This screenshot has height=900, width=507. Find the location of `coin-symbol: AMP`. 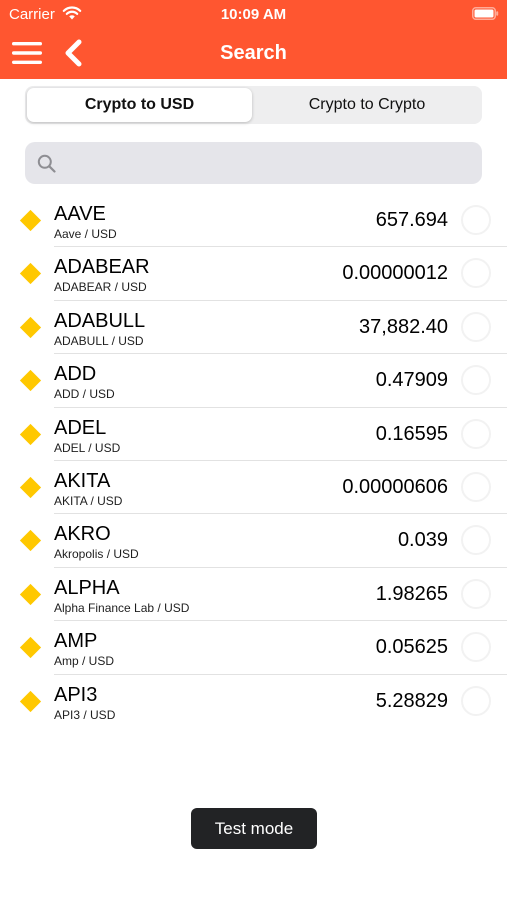

coin-symbol: AMP is located at coordinates (76, 641).